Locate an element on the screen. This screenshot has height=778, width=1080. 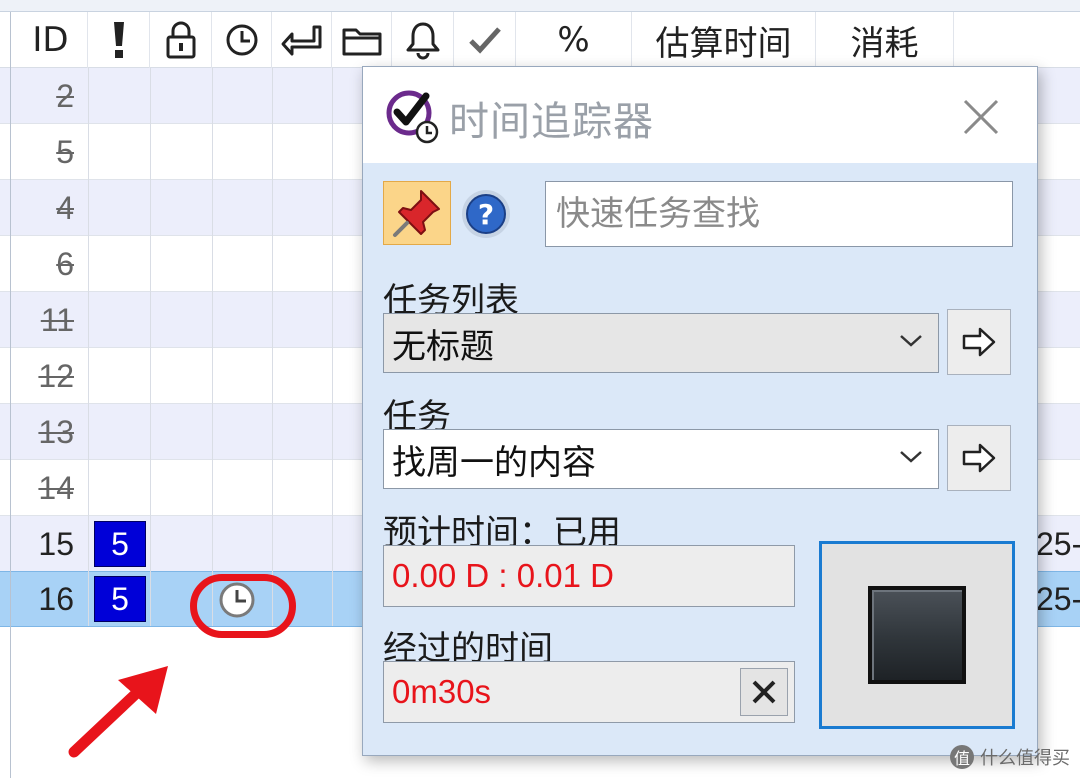
task-value: 找周一的内容 is located at coordinates (494, 462).